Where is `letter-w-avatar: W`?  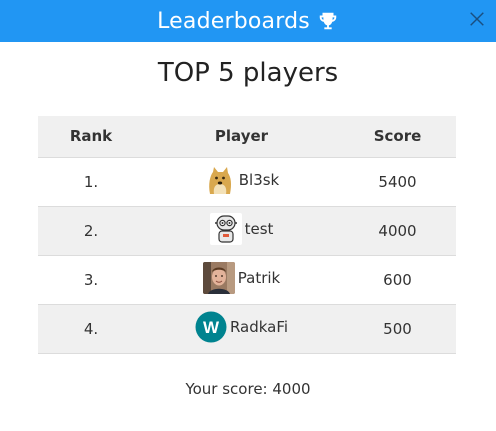
letter-w-avatar: W is located at coordinates (211, 327).